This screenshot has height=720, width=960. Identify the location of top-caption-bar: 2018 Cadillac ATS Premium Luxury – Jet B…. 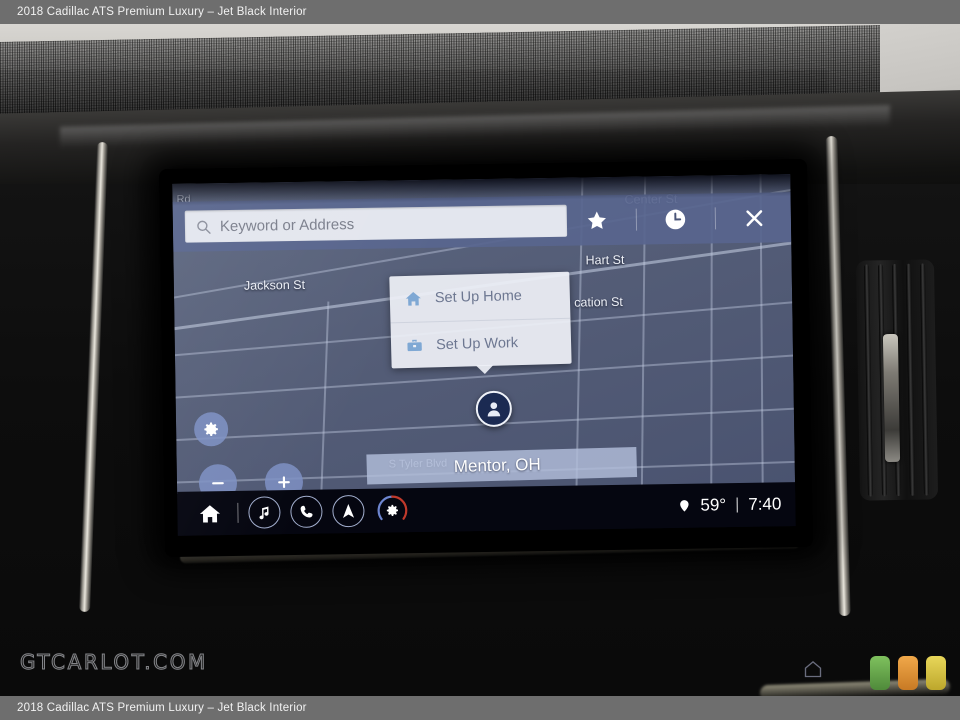
(480, 12).